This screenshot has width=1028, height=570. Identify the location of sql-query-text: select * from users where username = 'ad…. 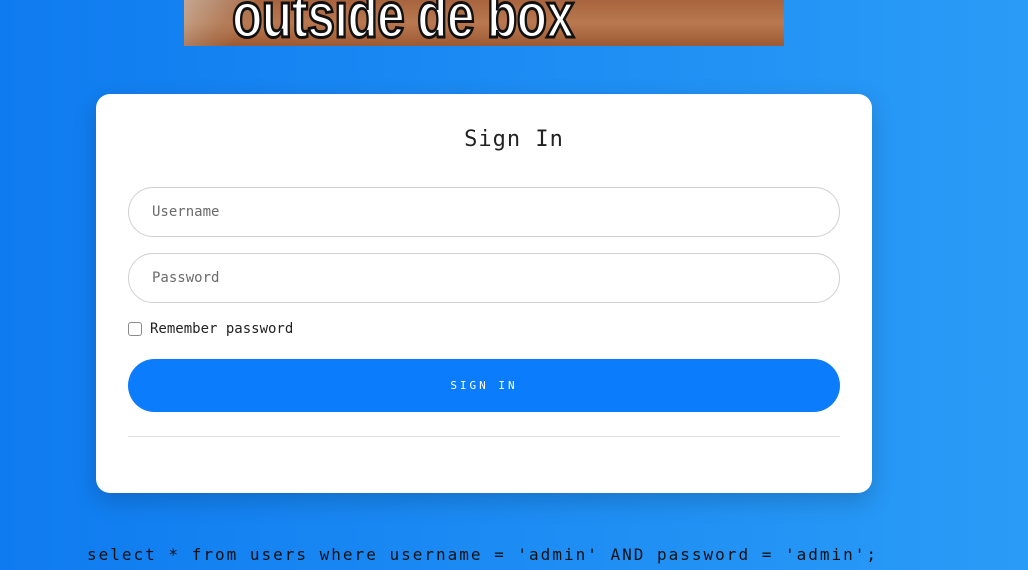
(483, 554).